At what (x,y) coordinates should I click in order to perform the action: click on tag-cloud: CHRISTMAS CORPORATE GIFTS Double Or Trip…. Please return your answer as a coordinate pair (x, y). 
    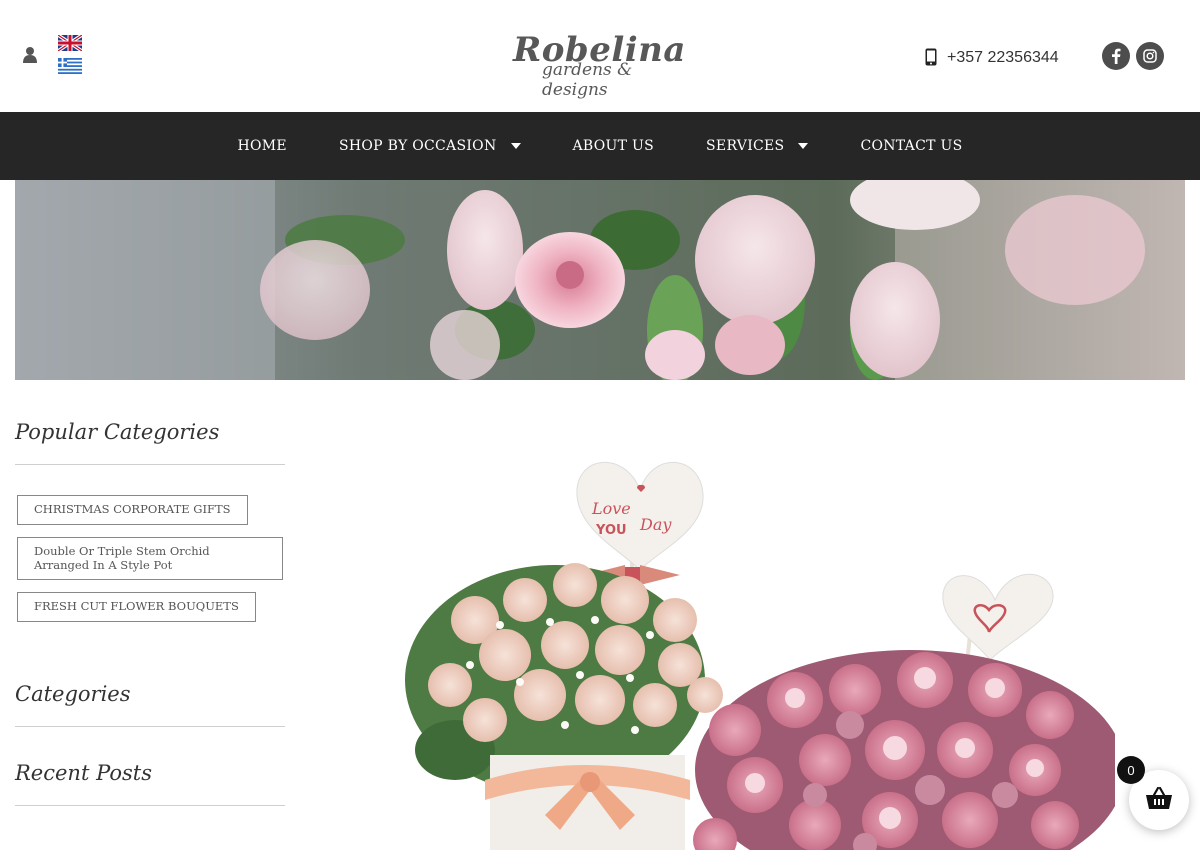
    Looking at the image, I should click on (150, 559).